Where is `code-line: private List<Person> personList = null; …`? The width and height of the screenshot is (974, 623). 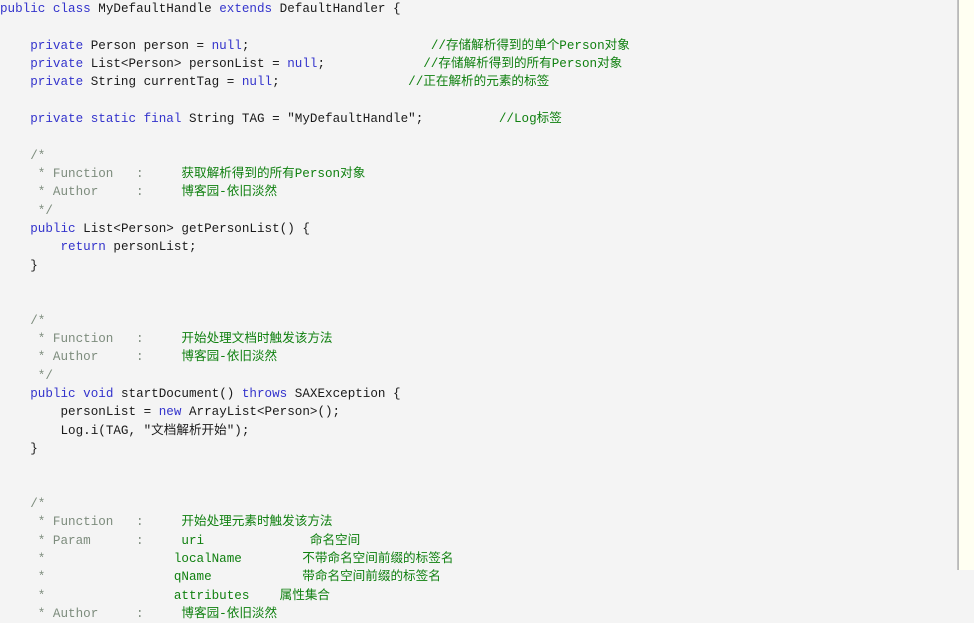
code-line: private List<Person> personList = null; … is located at coordinates (478, 64).